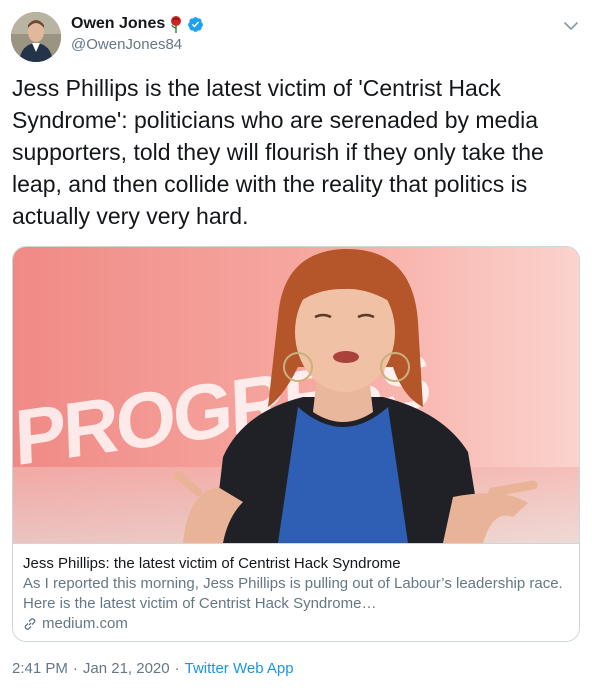 The image size is (592, 692). Describe the element at coordinates (195, 24) in the screenshot. I see `verified-icon` at that location.